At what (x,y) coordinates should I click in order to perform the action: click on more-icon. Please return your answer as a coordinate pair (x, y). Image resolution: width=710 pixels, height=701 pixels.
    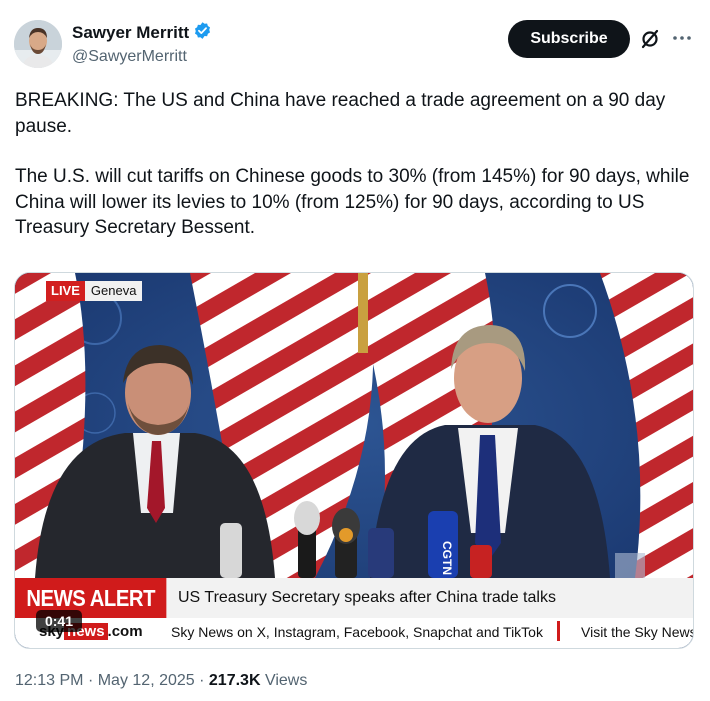
    Looking at the image, I should click on (682, 38).